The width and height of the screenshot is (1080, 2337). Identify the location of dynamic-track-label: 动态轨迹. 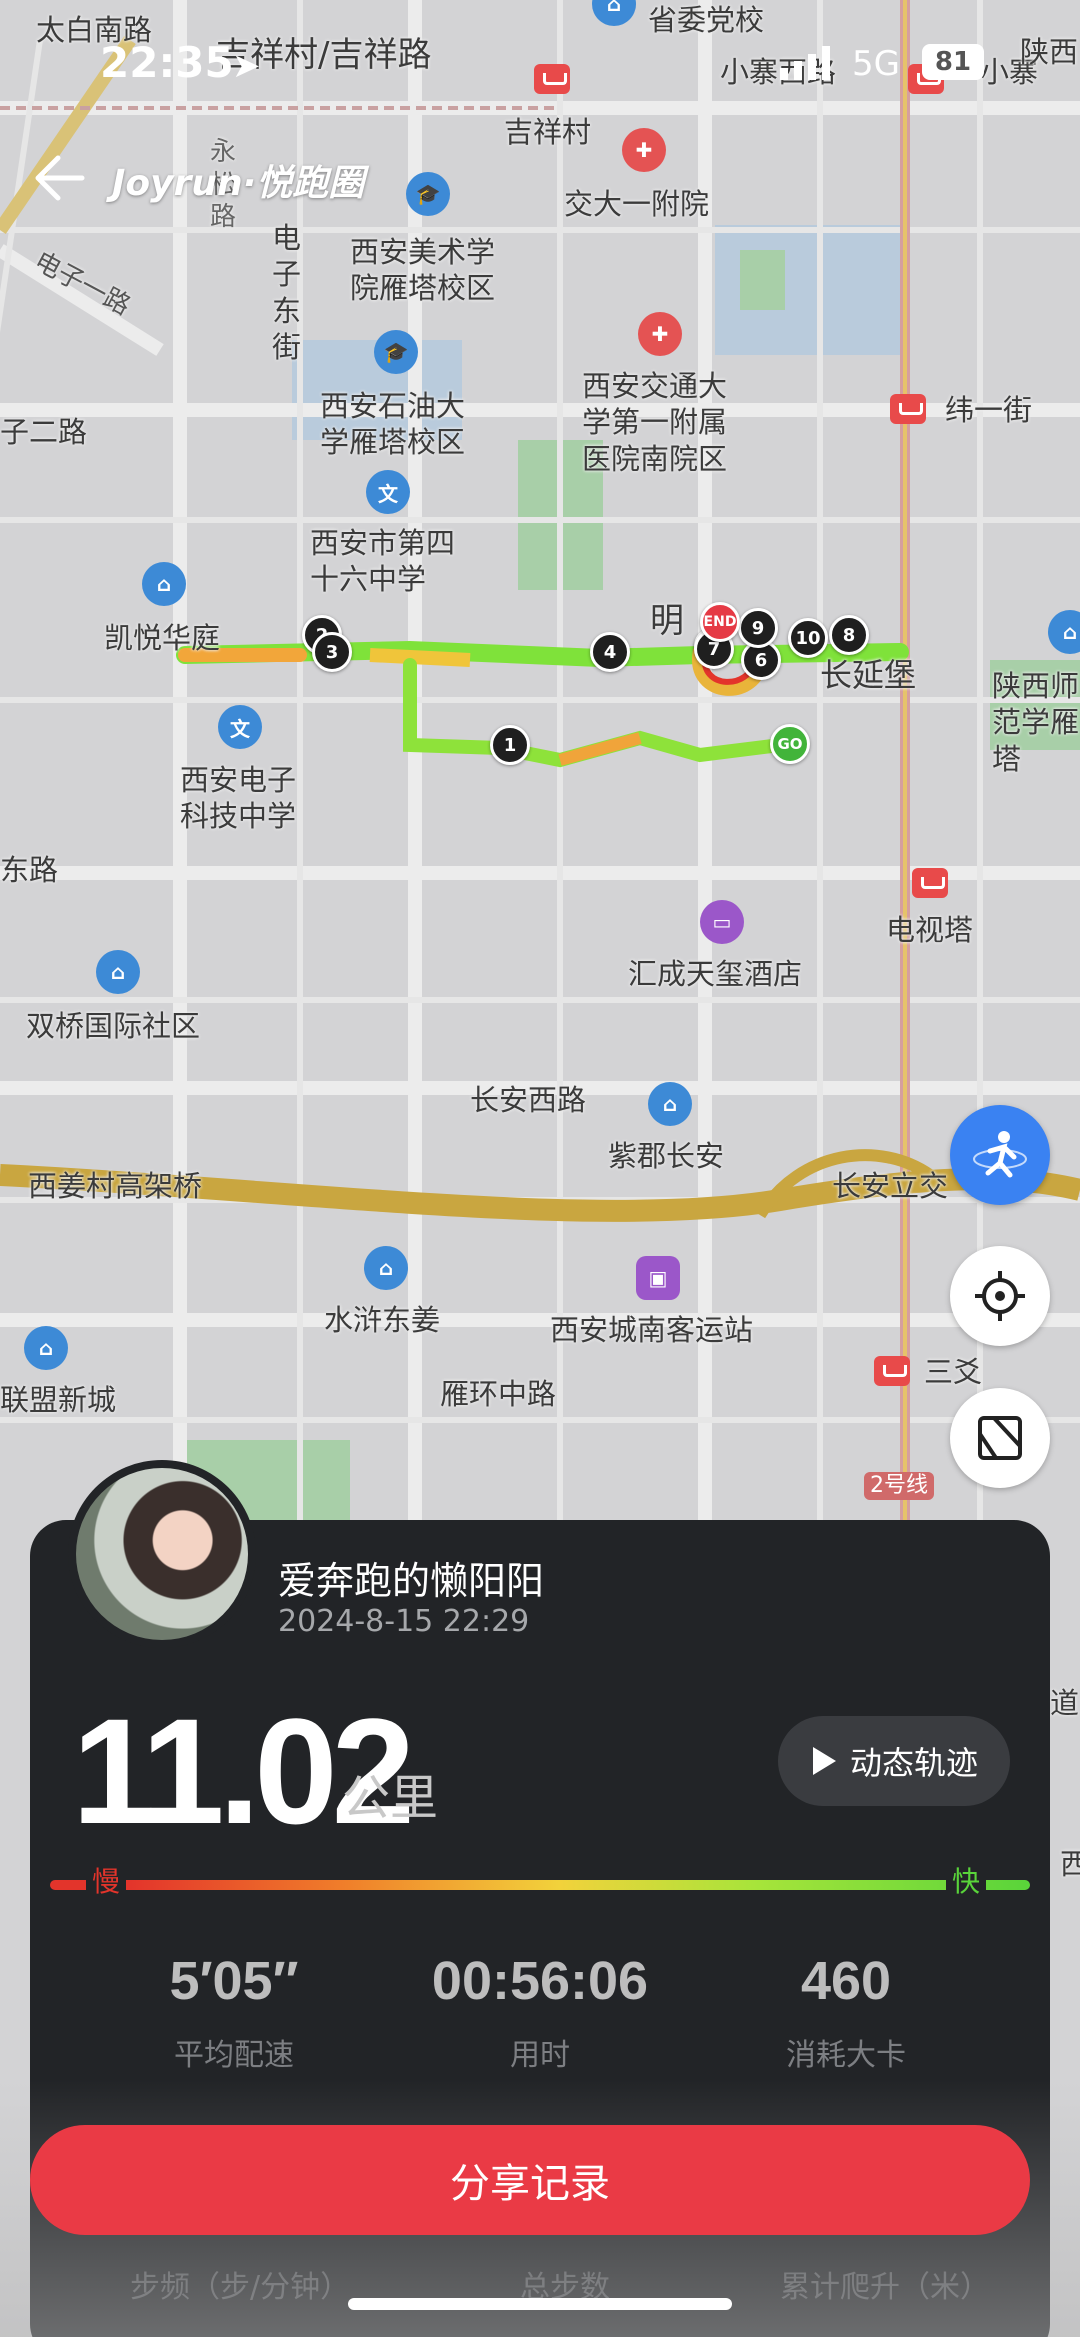
(913, 1763).